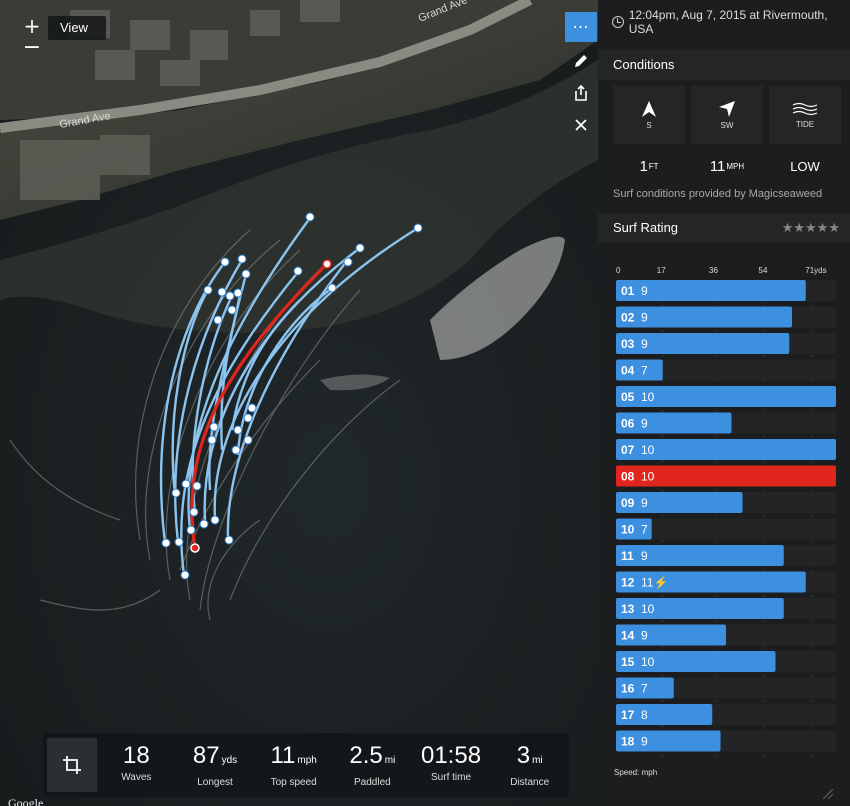  I want to click on stat-paddled: 2.5 mi Paddled, so click(372, 765).